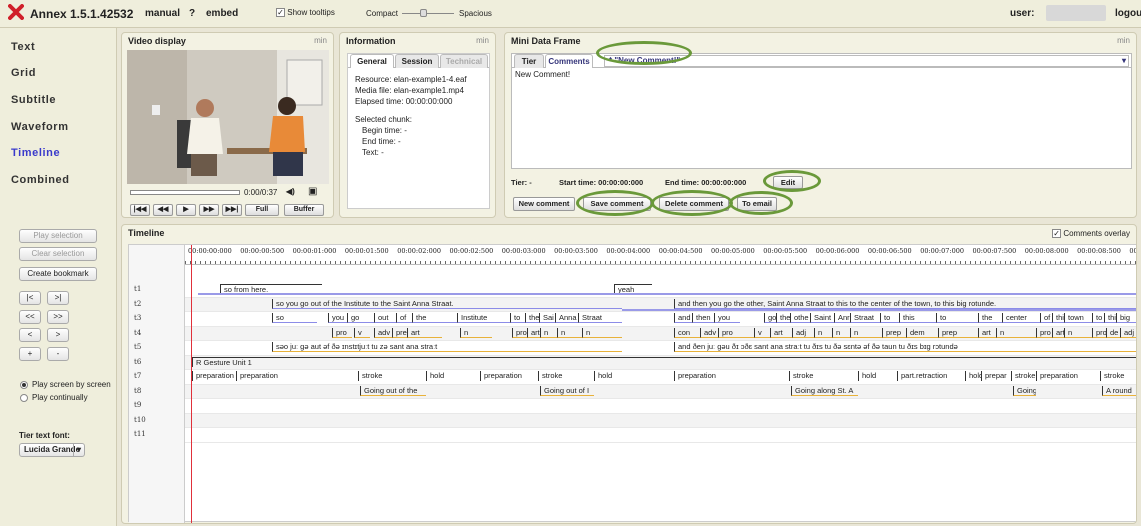 The image size is (1141, 526). Describe the element at coordinates (337, 318) in the screenshot. I see `annotation: you` at that location.